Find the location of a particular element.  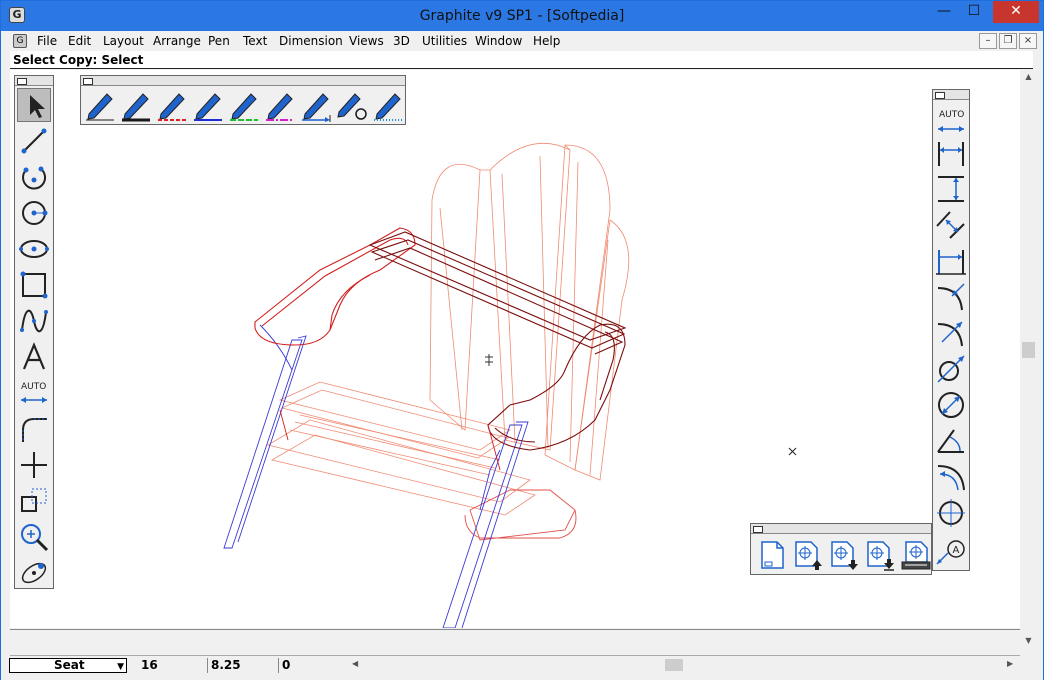

chair-back-leg-left is located at coordinates (265, 436).